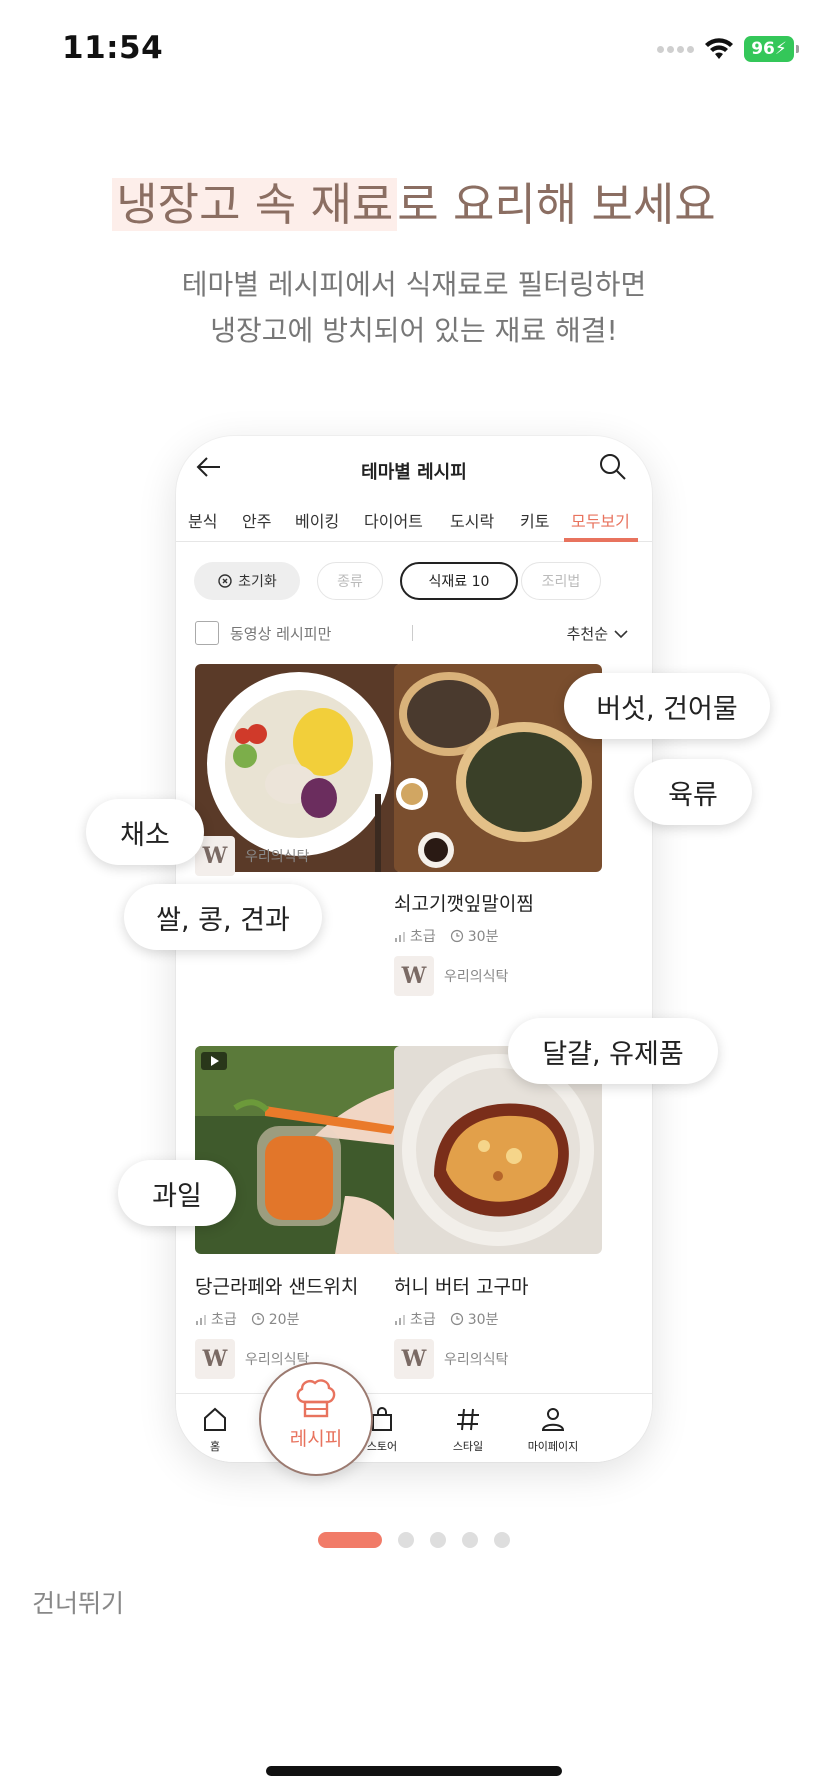  Describe the element at coordinates (215, 1419) in the screenshot. I see `home-icon` at that location.